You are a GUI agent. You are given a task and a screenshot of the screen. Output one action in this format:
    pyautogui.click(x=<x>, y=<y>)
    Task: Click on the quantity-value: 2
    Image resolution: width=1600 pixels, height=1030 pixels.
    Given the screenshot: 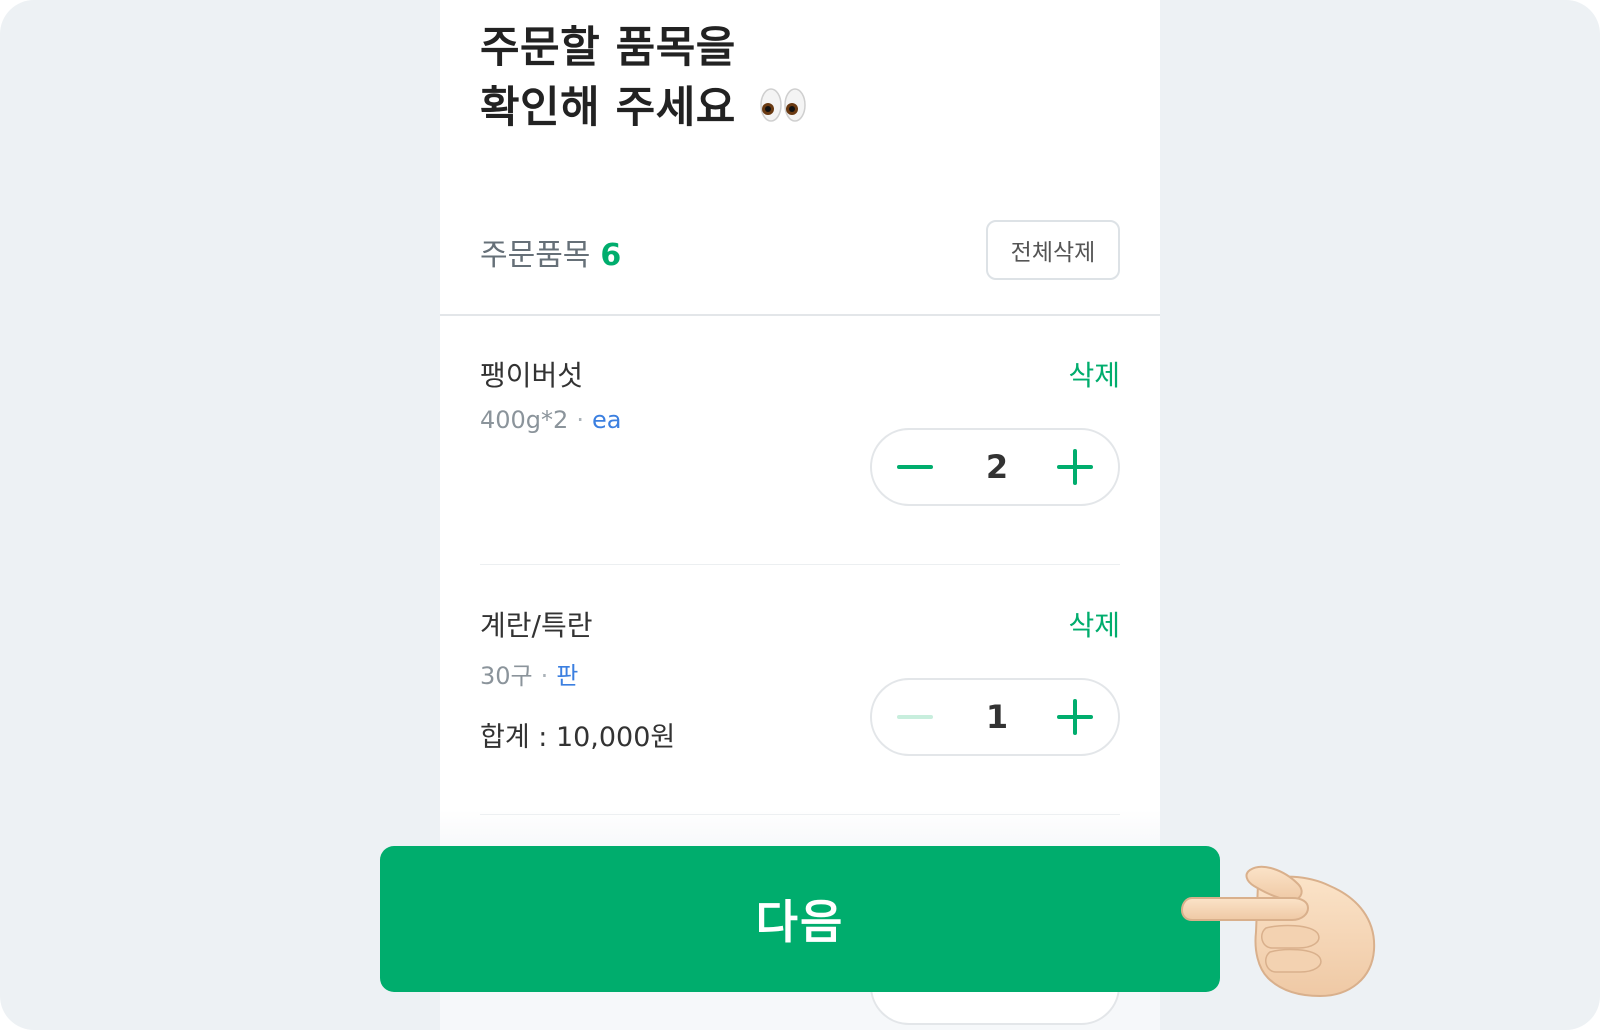 What is the action you would take?
    pyautogui.click(x=997, y=467)
    